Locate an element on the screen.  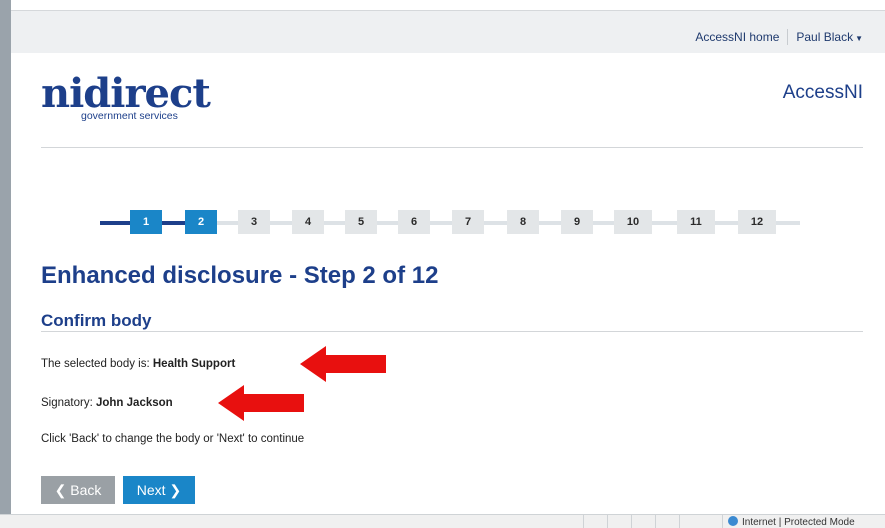
user-menu-link: Paul Black ▼ is located at coordinates (829, 37).